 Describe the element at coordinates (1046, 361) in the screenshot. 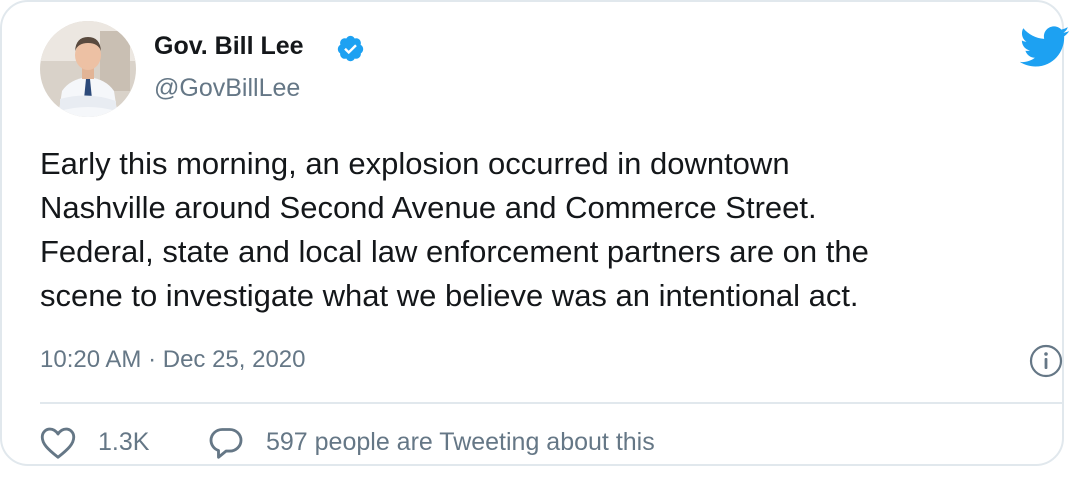

I see `info-icon` at that location.